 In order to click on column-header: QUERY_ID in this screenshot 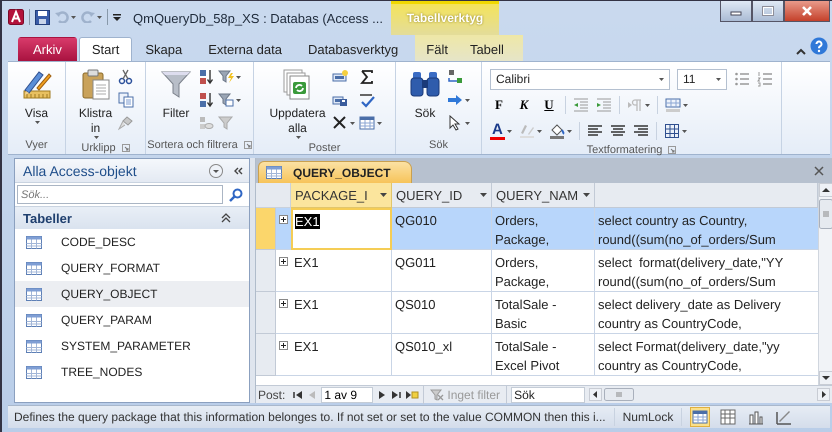, I will do `click(442, 195)`.